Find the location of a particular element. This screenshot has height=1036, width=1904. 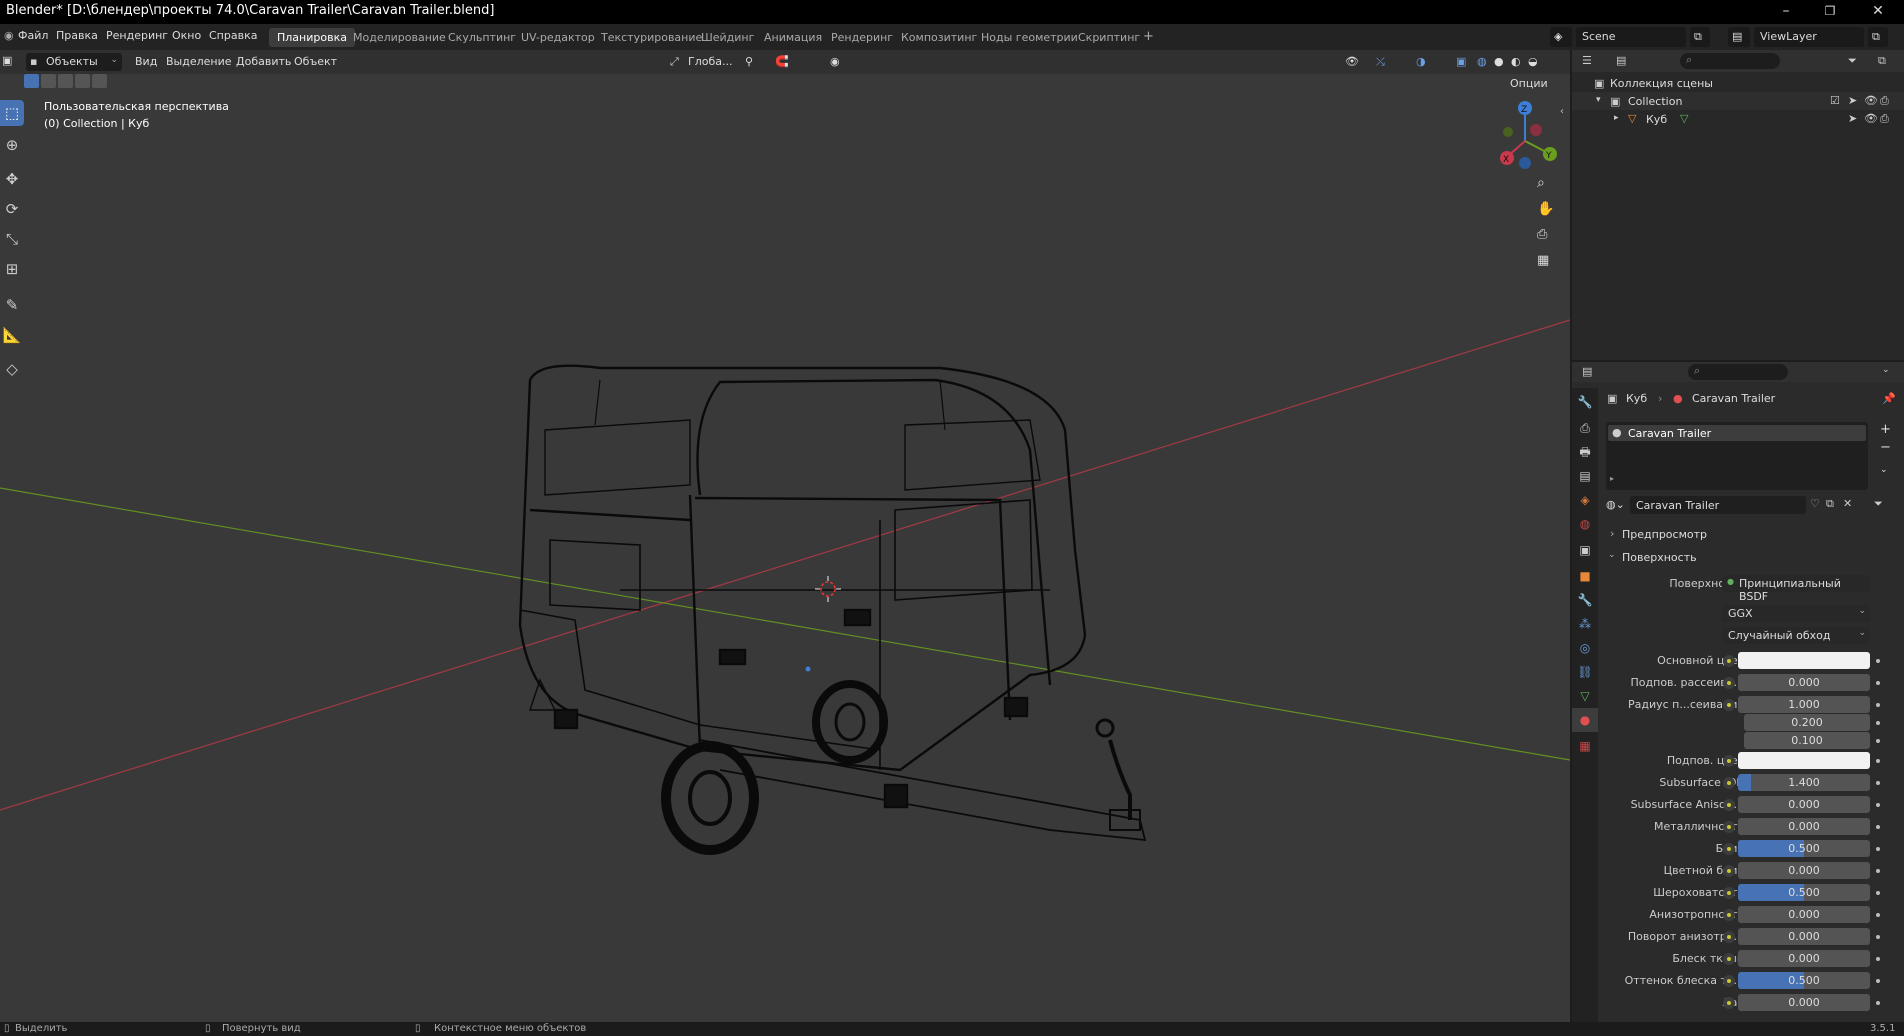

menu-file: Файл is located at coordinates (33, 35).